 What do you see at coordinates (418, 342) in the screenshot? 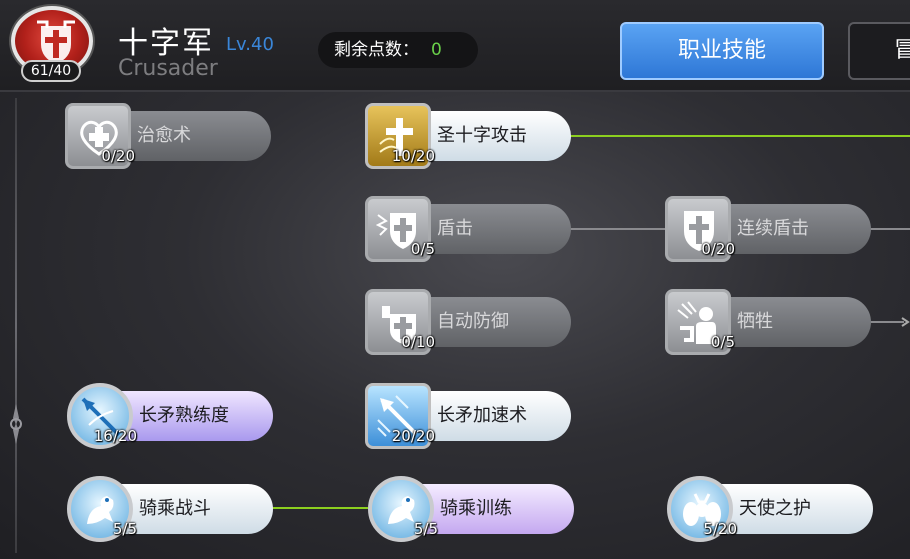
I see `skill-level: 0/10` at bounding box center [418, 342].